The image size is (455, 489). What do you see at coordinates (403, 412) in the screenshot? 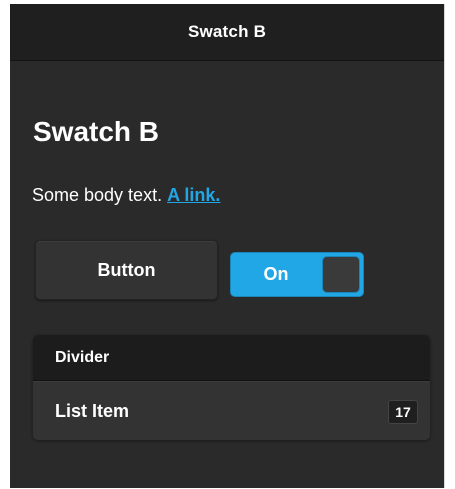
I see `count-badge: 17` at bounding box center [403, 412].